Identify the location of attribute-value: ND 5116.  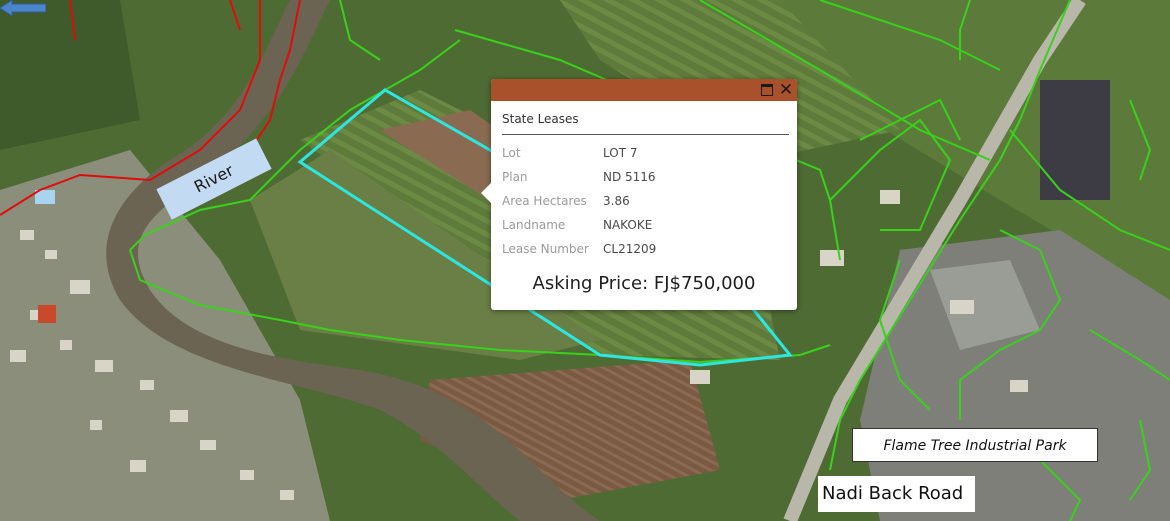
(629, 177).